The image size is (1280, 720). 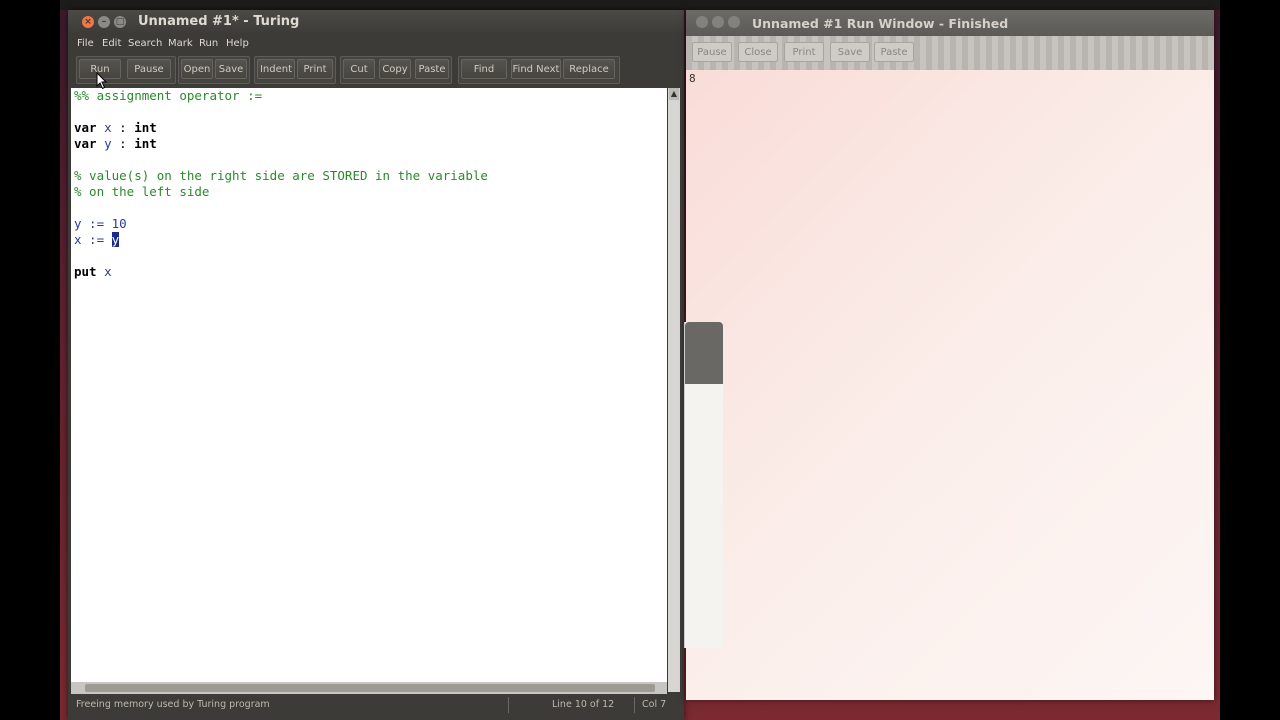 What do you see at coordinates (640, 5) in the screenshot?
I see `top-panel` at bounding box center [640, 5].